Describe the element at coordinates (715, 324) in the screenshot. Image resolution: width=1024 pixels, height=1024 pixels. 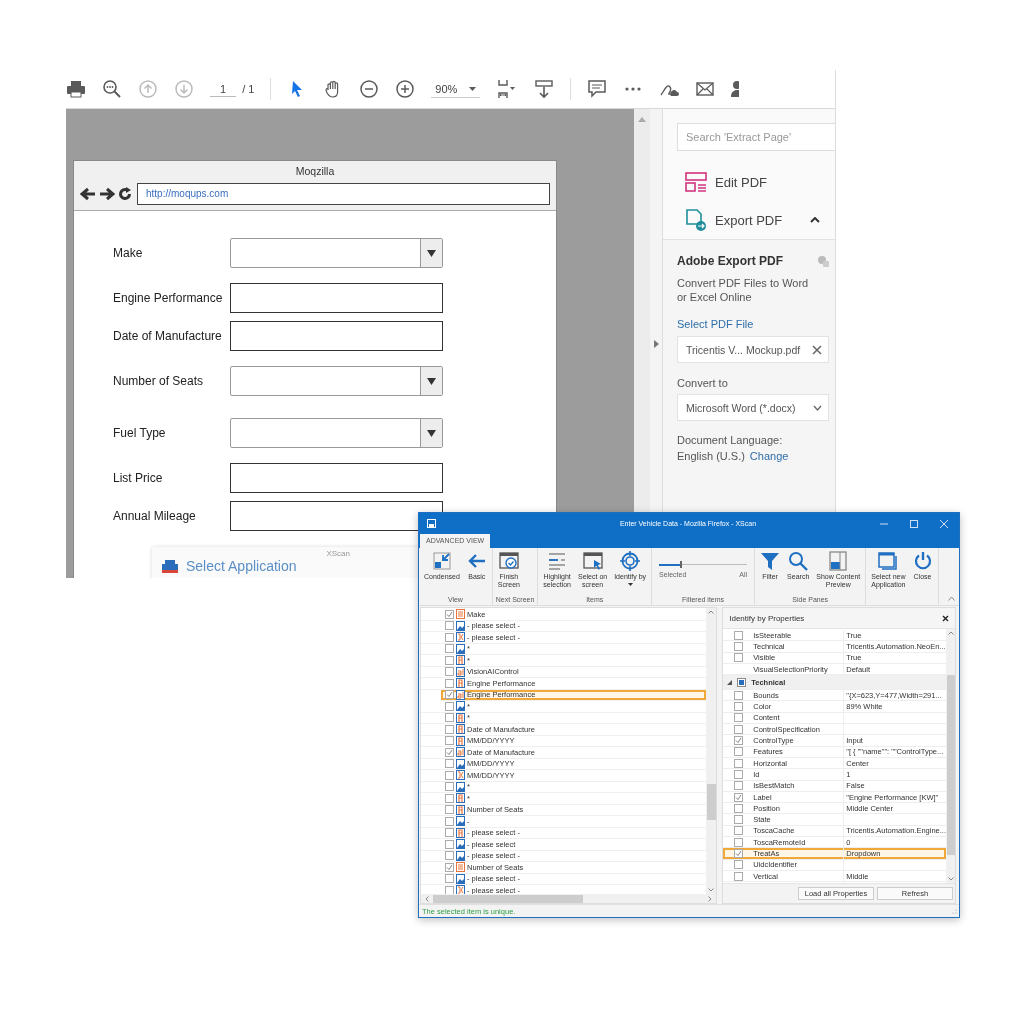
I see `select-file-link: Select PDF File` at that location.